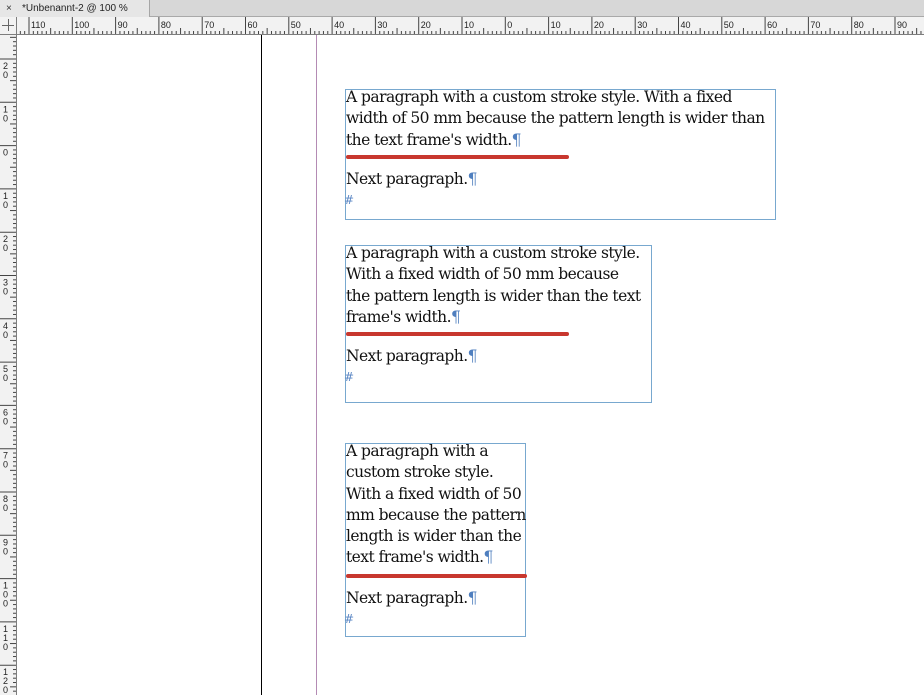 The image size is (924, 695). Describe the element at coordinates (420, 557) in the screenshot. I see `text-line: text frame's width.¶` at that location.